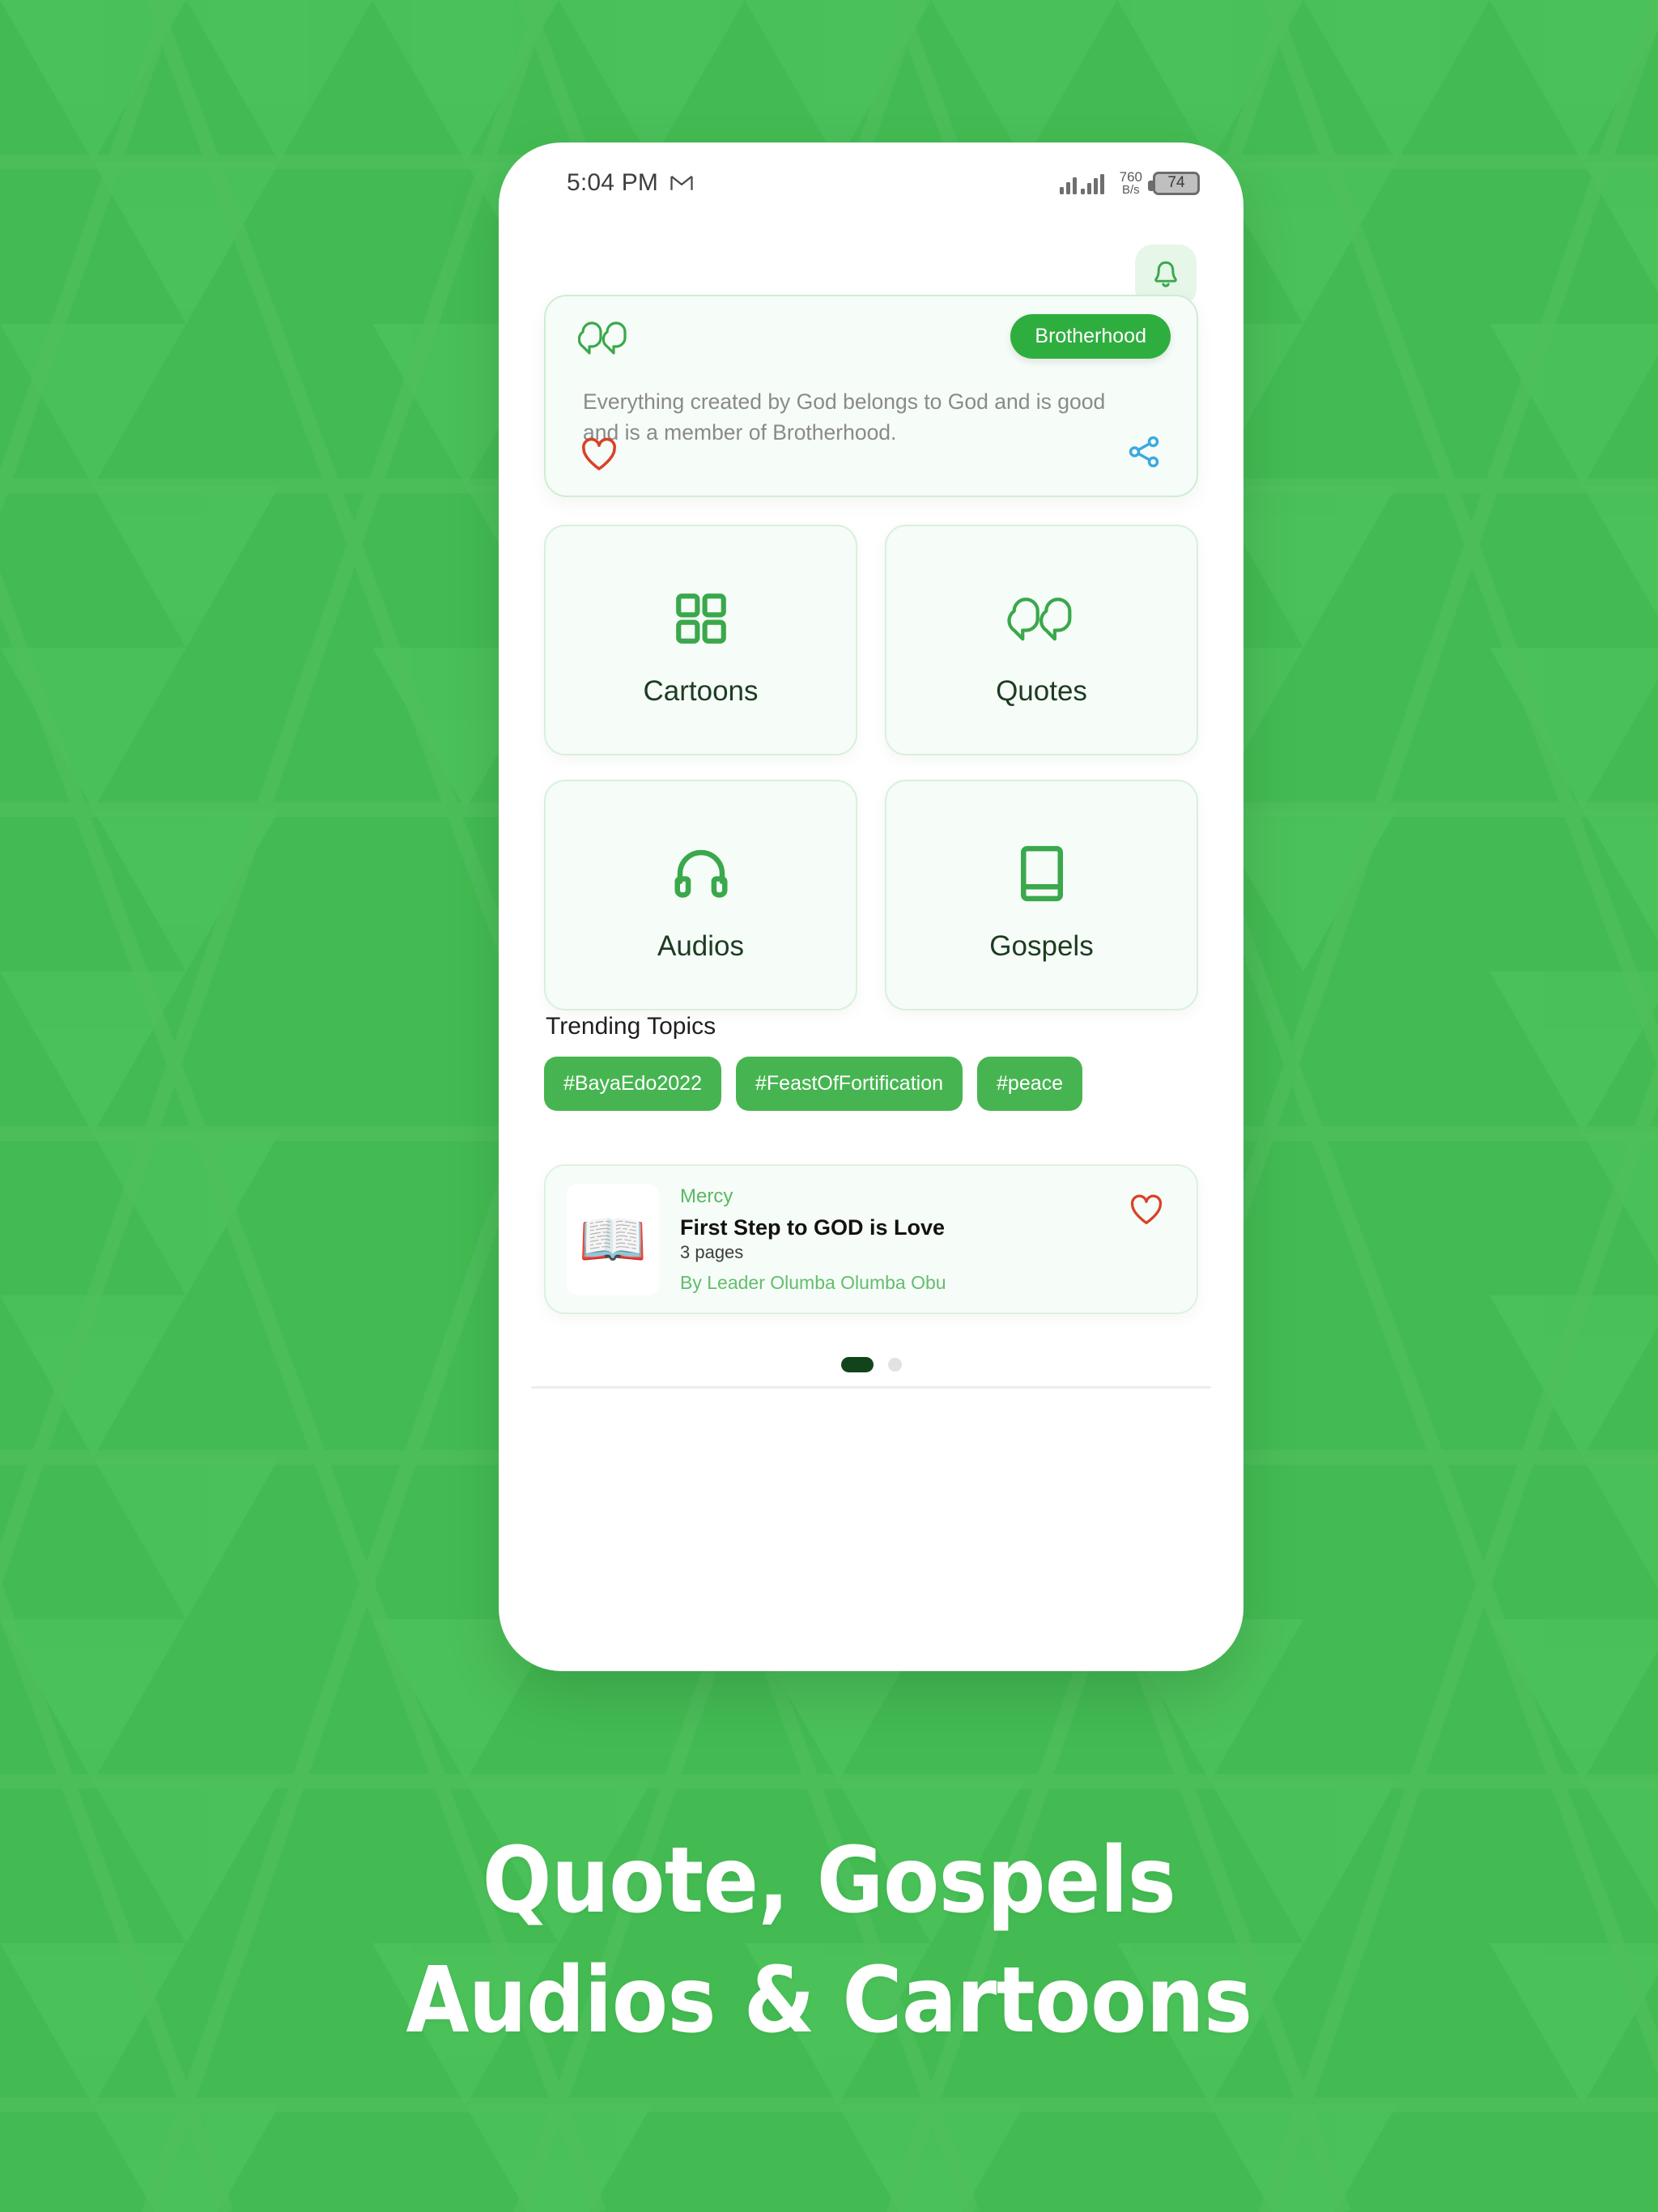  What do you see at coordinates (1041, 690) in the screenshot?
I see `tile-quotes-label: Quotes` at bounding box center [1041, 690].